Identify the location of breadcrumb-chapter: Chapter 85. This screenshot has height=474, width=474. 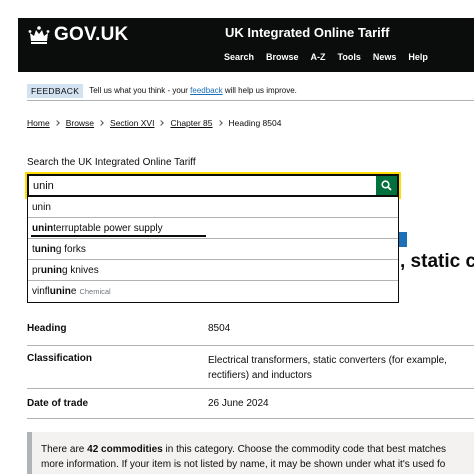
(191, 123).